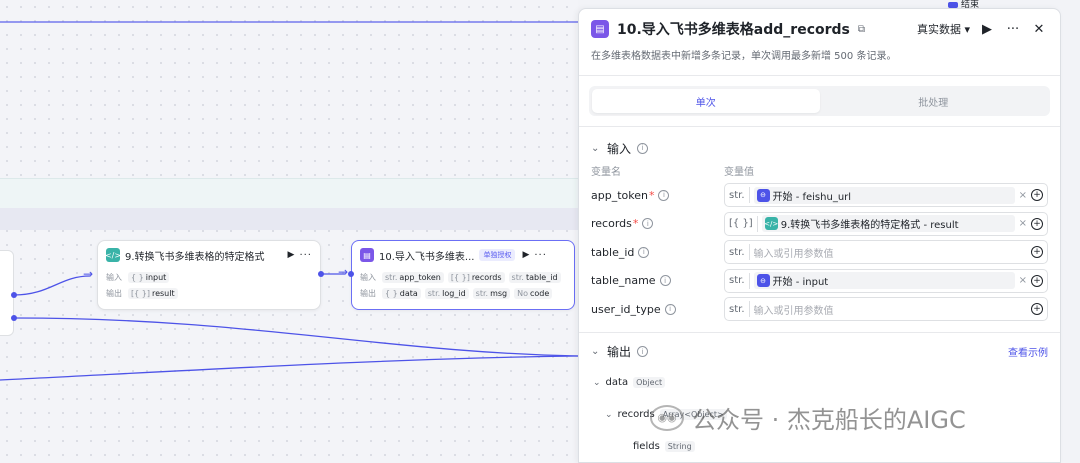 This screenshot has height=463, width=1080. What do you see at coordinates (413, 277) in the screenshot?
I see `param-tag: str. app_token` at bounding box center [413, 277].